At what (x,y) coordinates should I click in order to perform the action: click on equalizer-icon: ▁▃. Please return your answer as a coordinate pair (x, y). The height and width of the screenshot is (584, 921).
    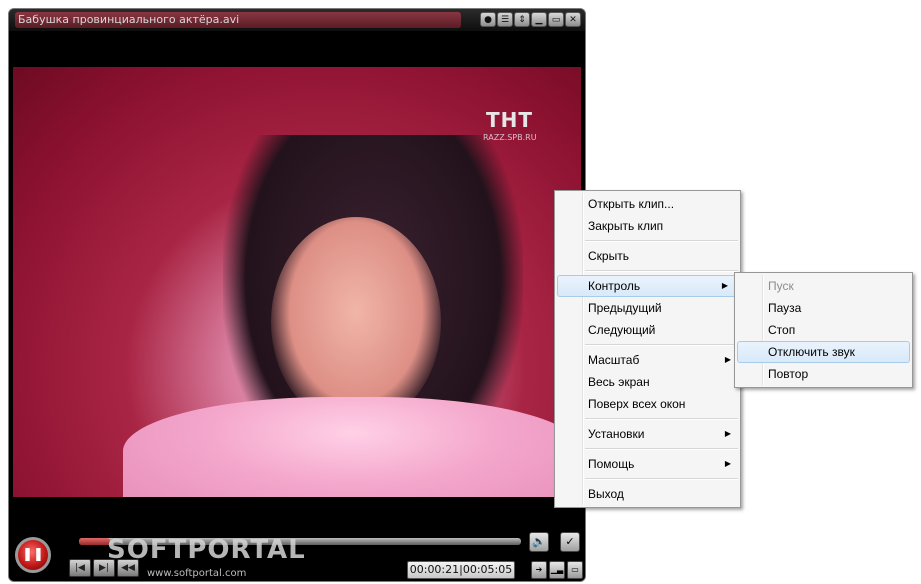
    Looking at the image, I should click on (557, 570).